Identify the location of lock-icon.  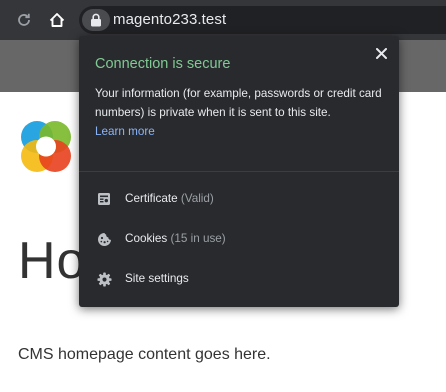
(96, 20).